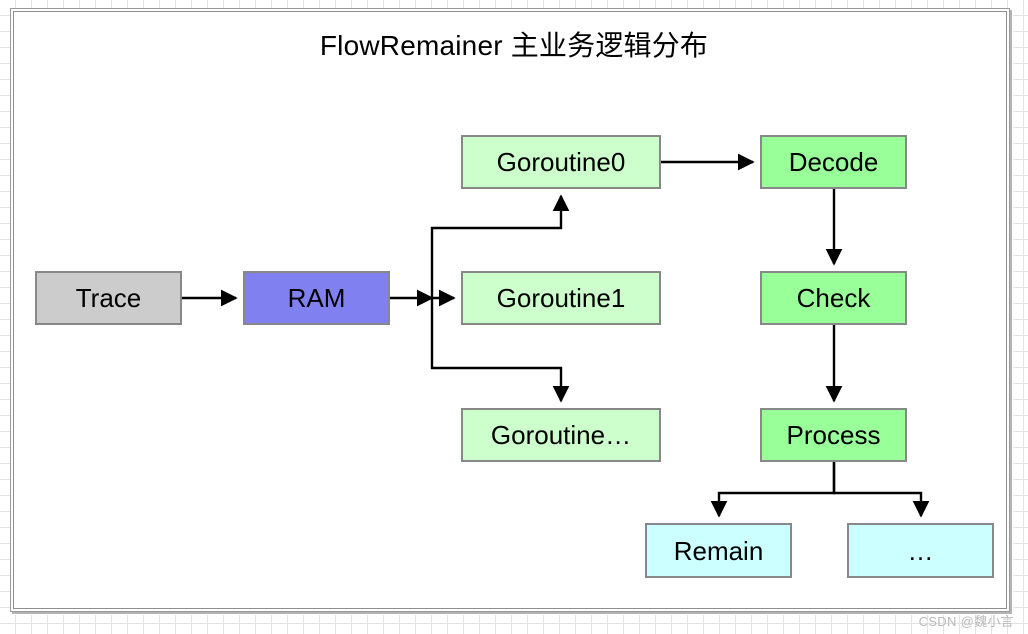 This screenshot has width=1028, height=634. I want to click on node-check: Check, so click(833, 298).